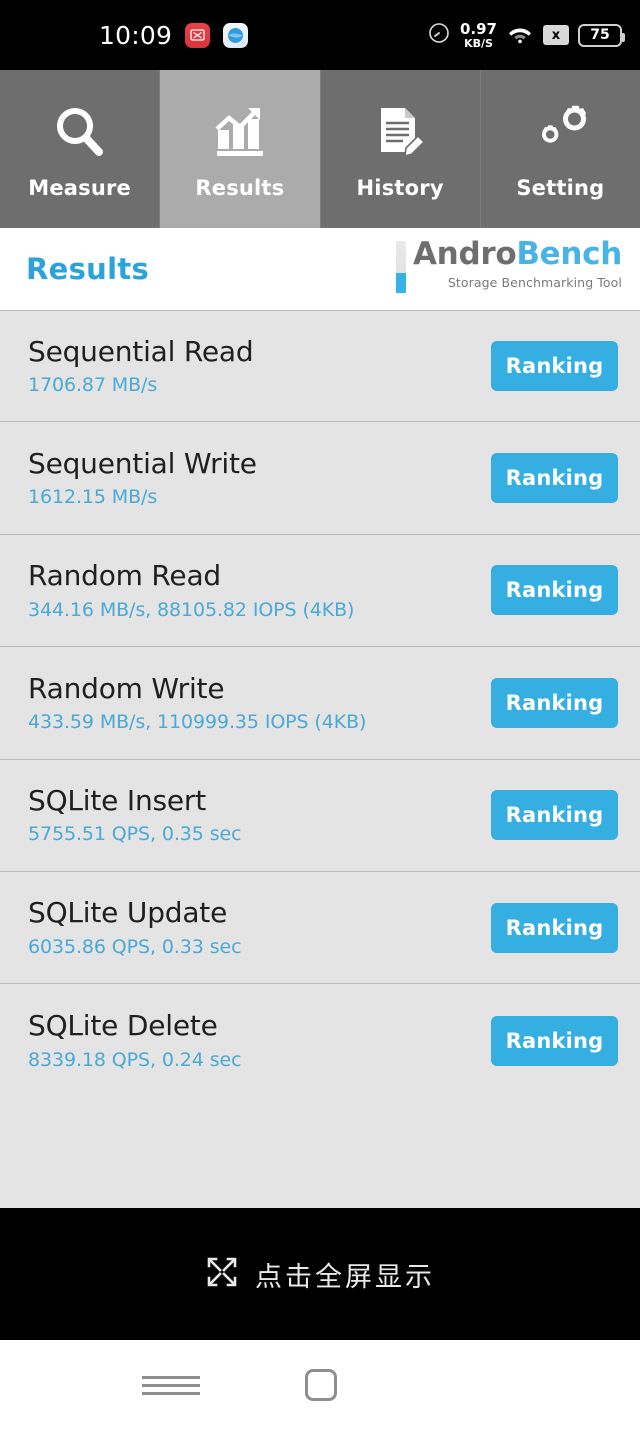 The height and width of the screenshot is (1429, 640). Describe the element at coordinates (141, 352) in the screenshot. I see `row-title: Sequential Read` at that location.